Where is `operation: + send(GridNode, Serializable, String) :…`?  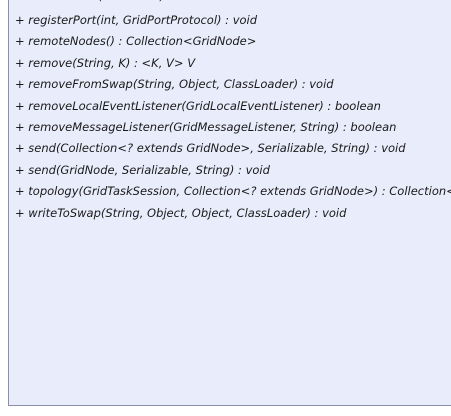 operation: + send(GridNode, Serializable, String) :… is located at coordinates (142, 169).